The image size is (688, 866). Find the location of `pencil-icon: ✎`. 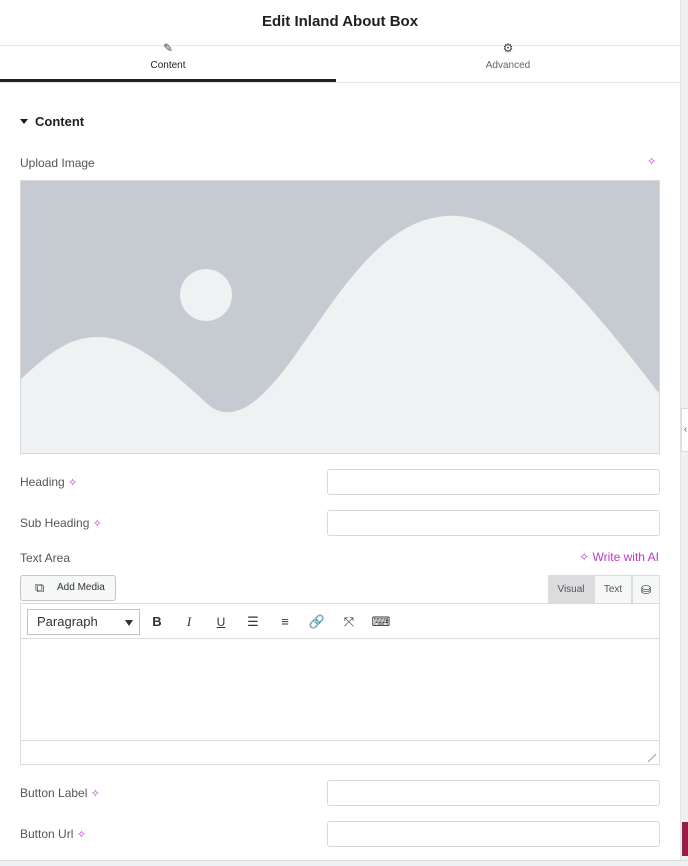

pencil-icon: ✎ is located at coordinates (168, 48).